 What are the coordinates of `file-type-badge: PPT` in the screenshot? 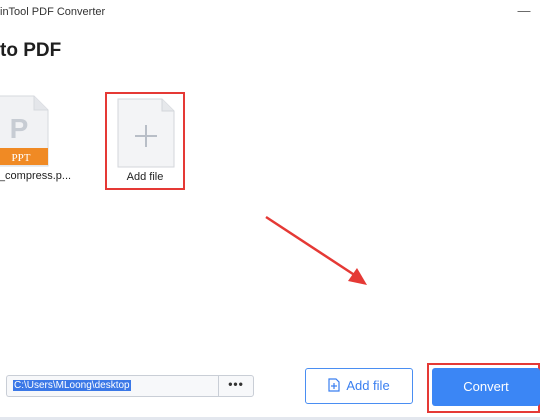 It's located at (21, 158).